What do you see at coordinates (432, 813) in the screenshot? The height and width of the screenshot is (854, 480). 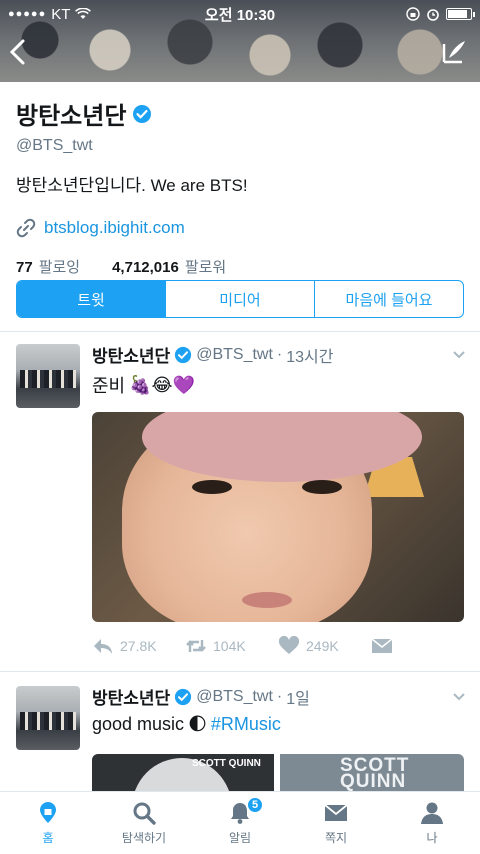 I see `person-icon` at bounding box center [432, 813].